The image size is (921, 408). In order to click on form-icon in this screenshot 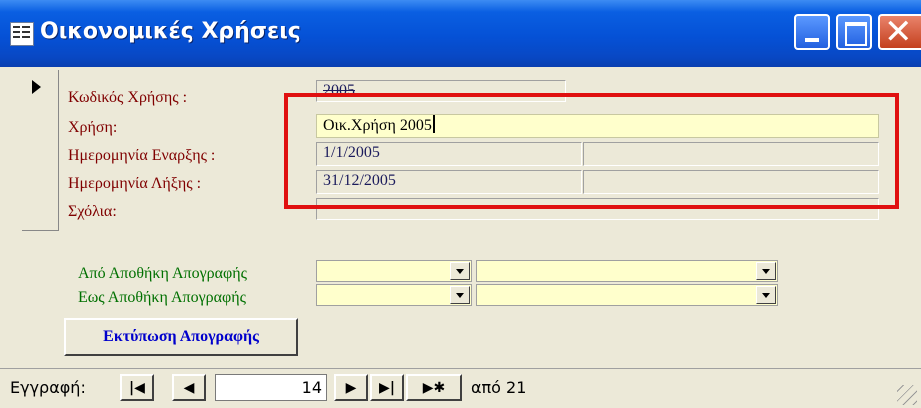, I will do `click(22, 34)`.